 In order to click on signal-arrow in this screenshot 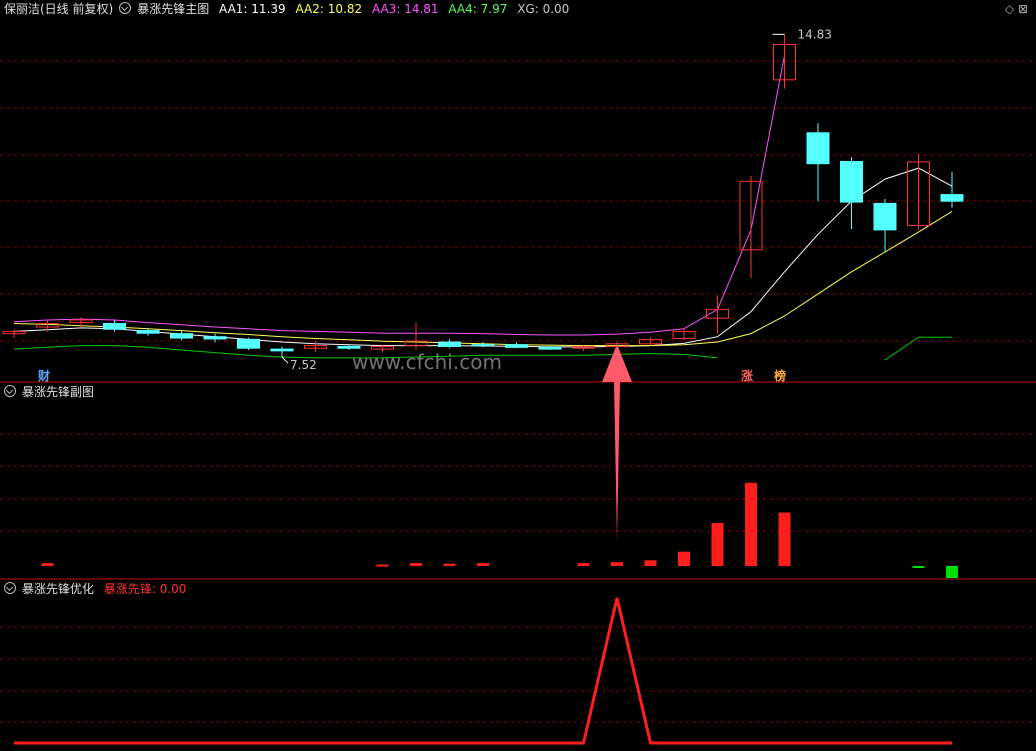, I will do `click(617, 442)`.